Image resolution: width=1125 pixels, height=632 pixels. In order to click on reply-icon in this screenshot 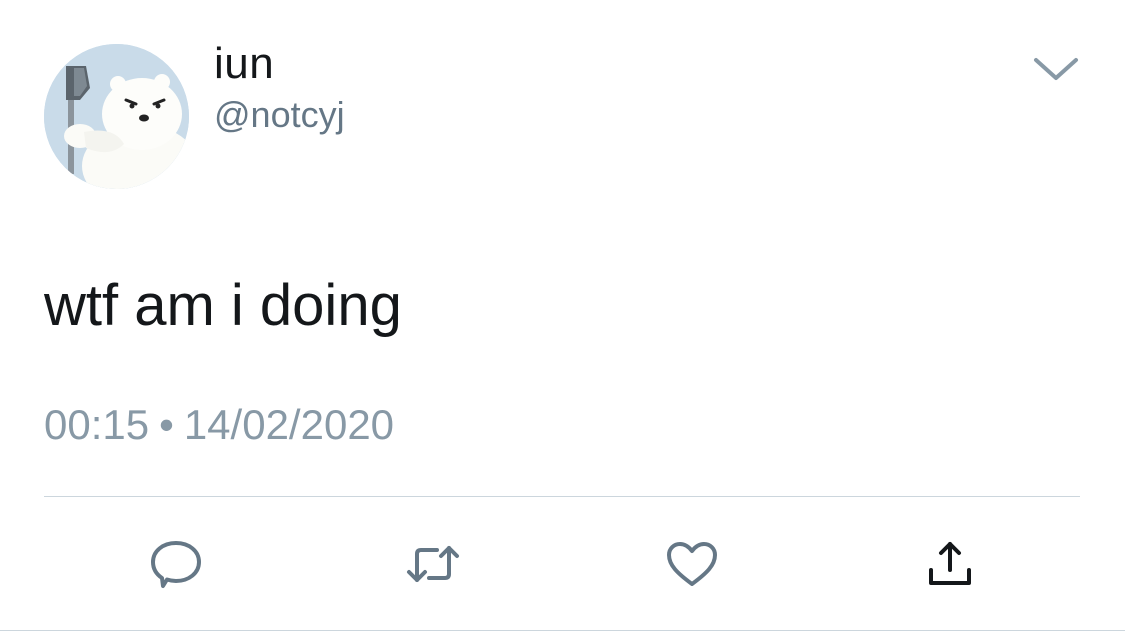, I will do `click(176, 564)`.